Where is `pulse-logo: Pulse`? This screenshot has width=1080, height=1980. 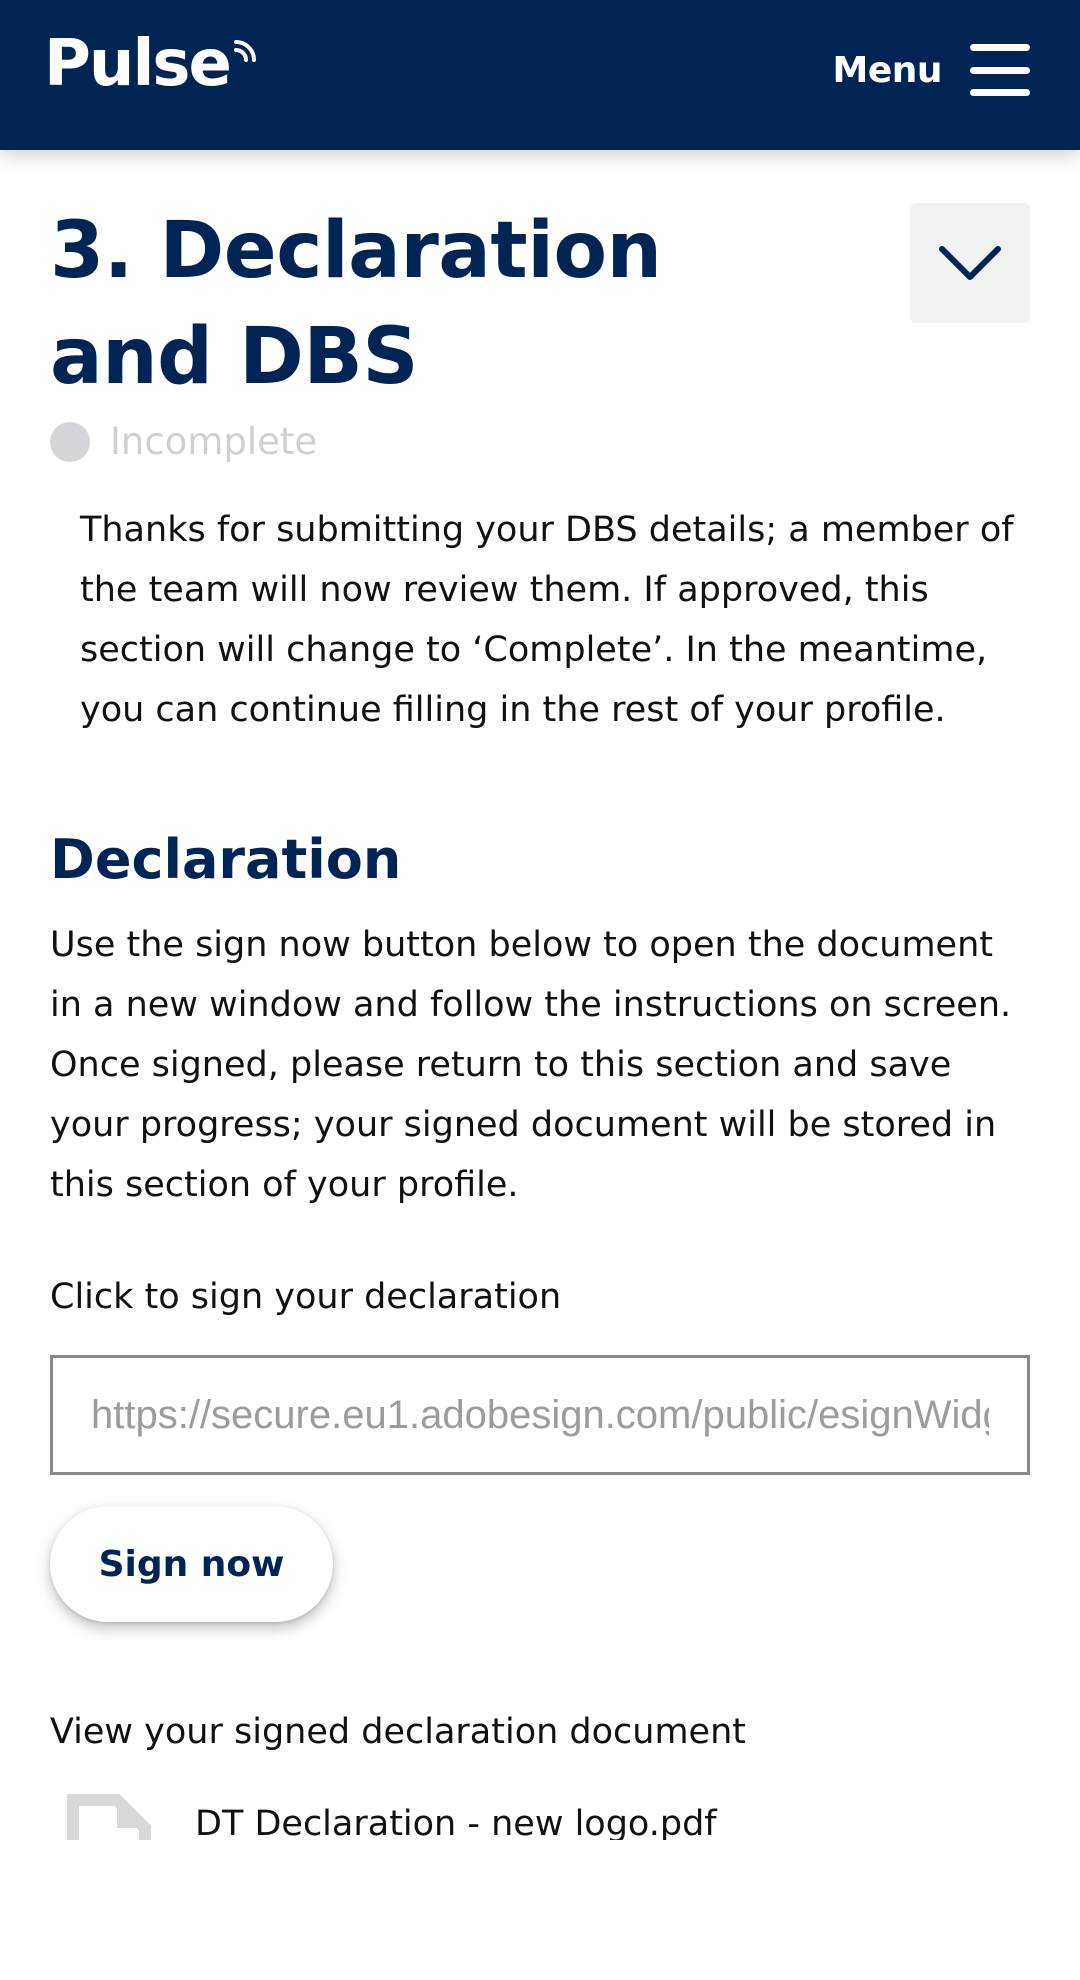
pulse-logo: Pulse is located at coordinates (155, 64).